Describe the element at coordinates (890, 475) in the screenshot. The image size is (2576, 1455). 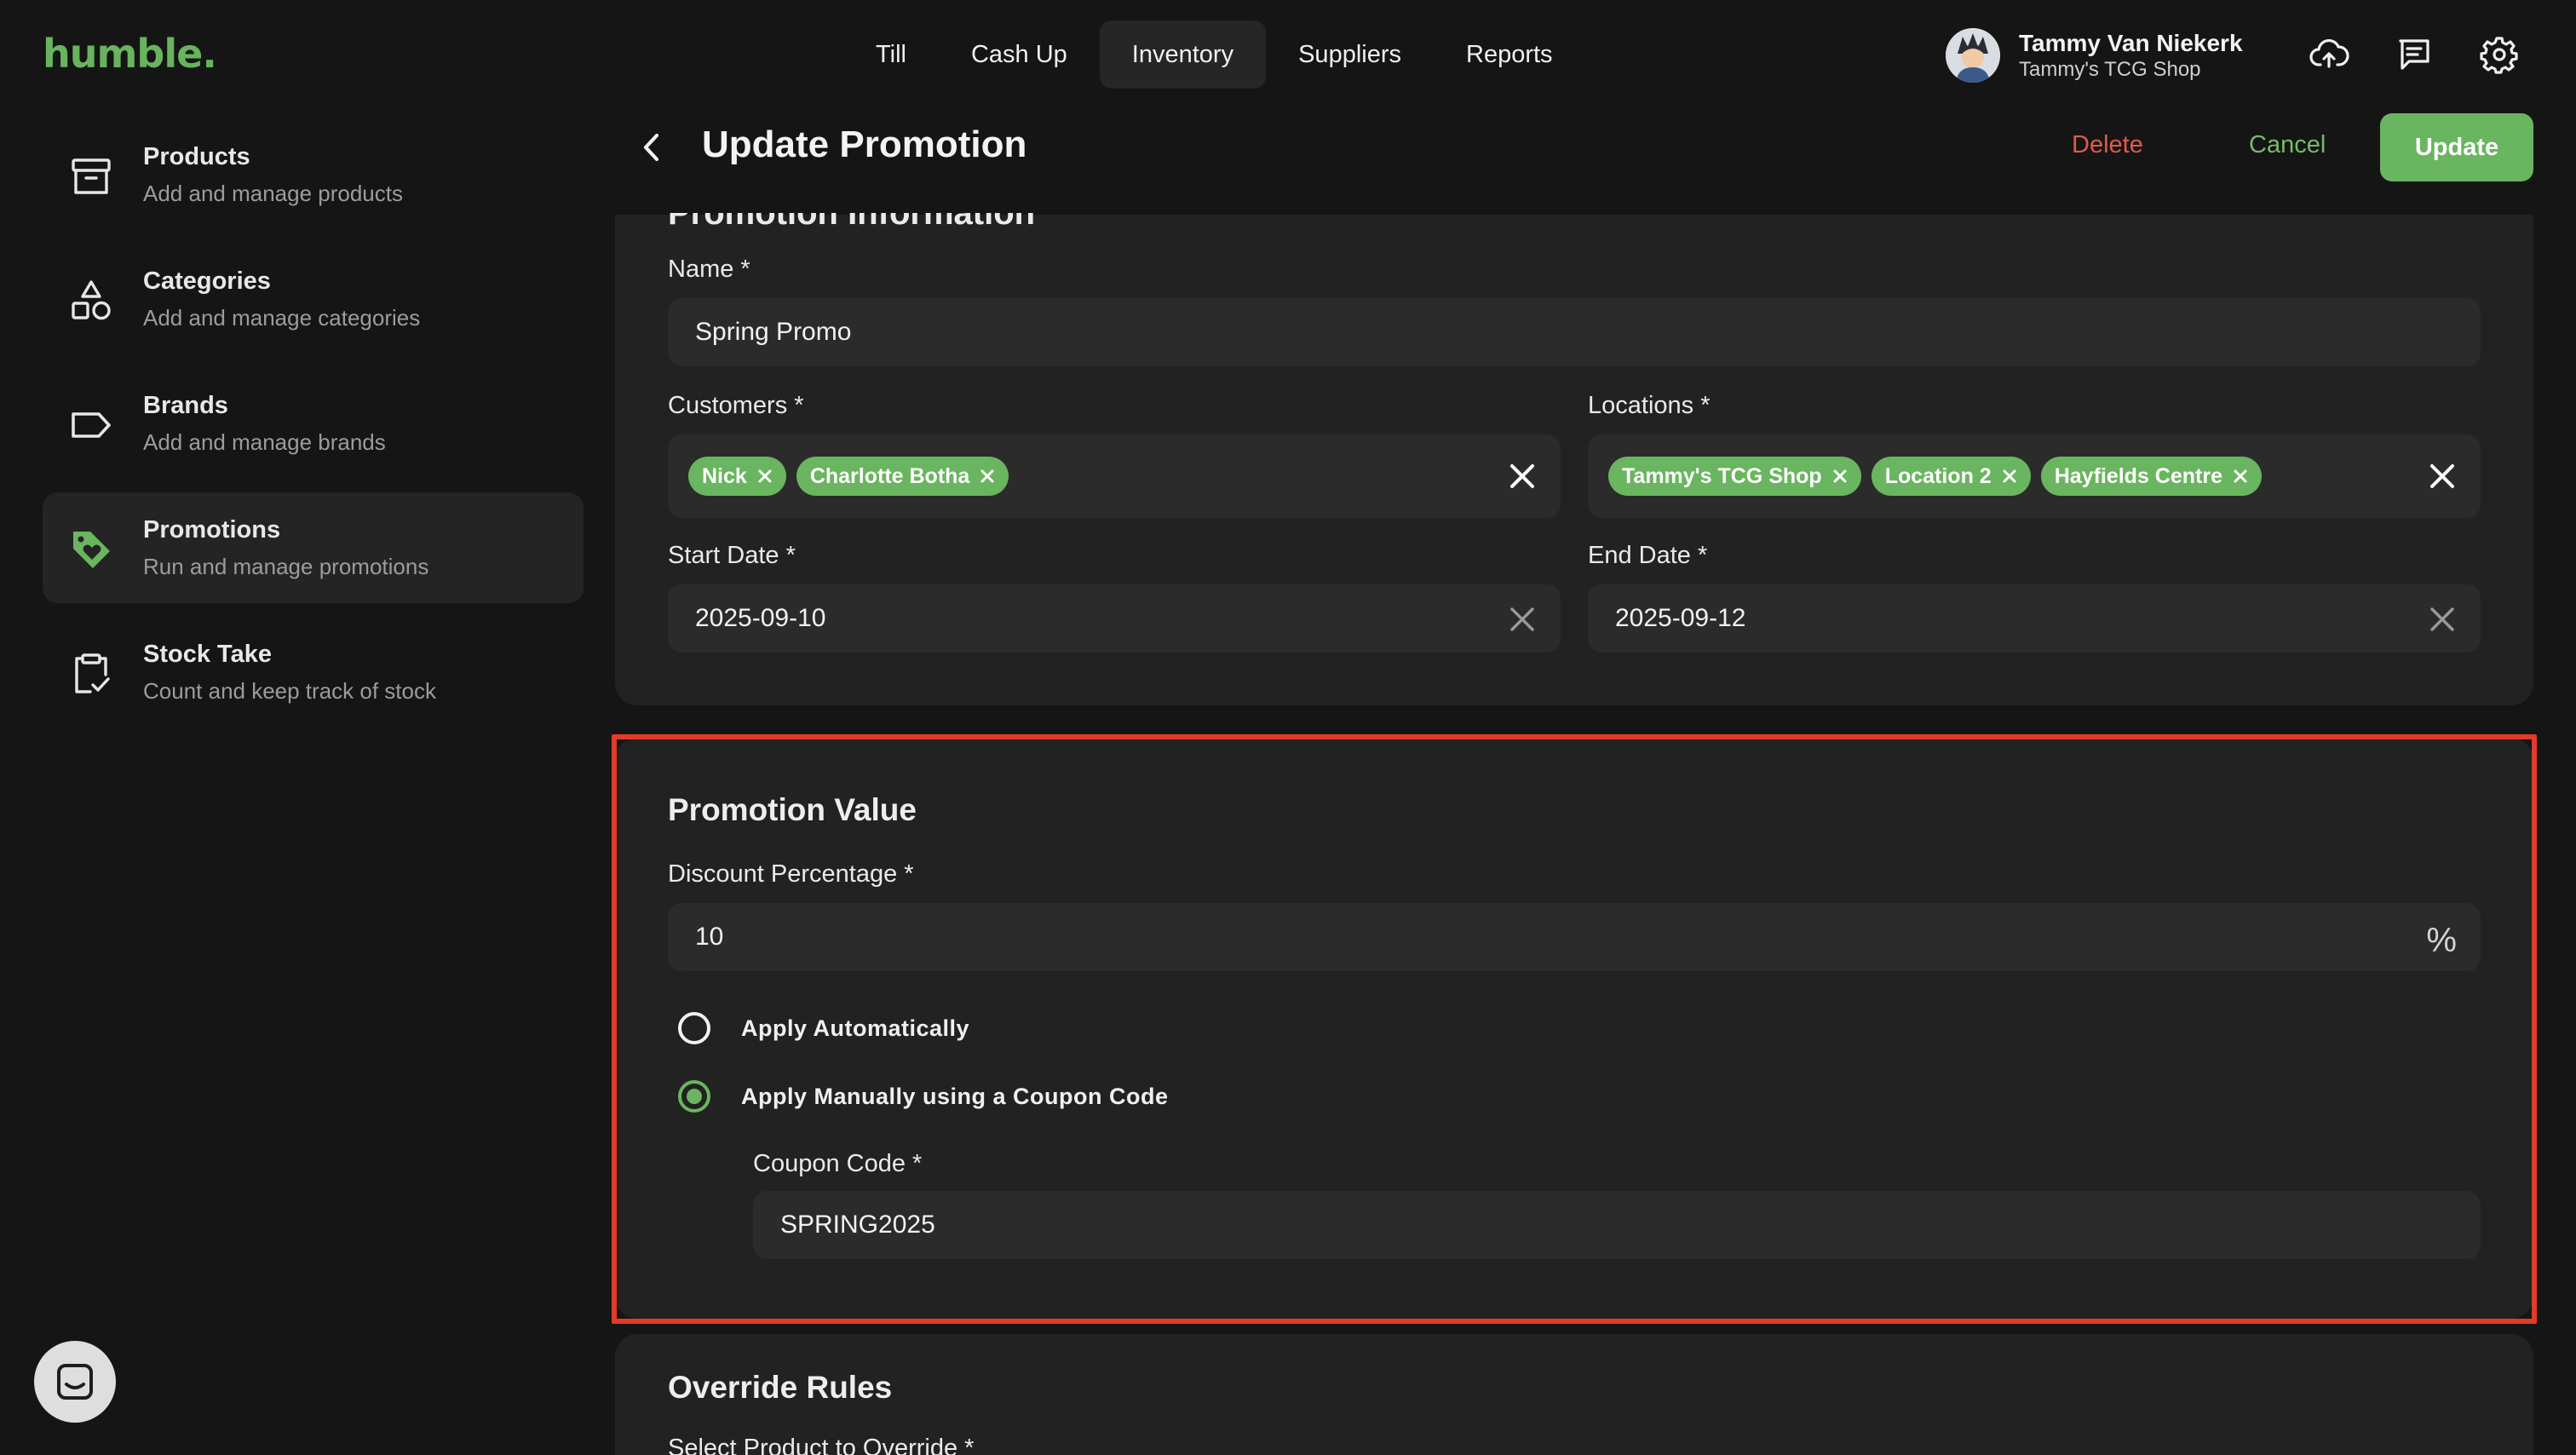
I see `chip-label: Charlotte Botha` at that location.